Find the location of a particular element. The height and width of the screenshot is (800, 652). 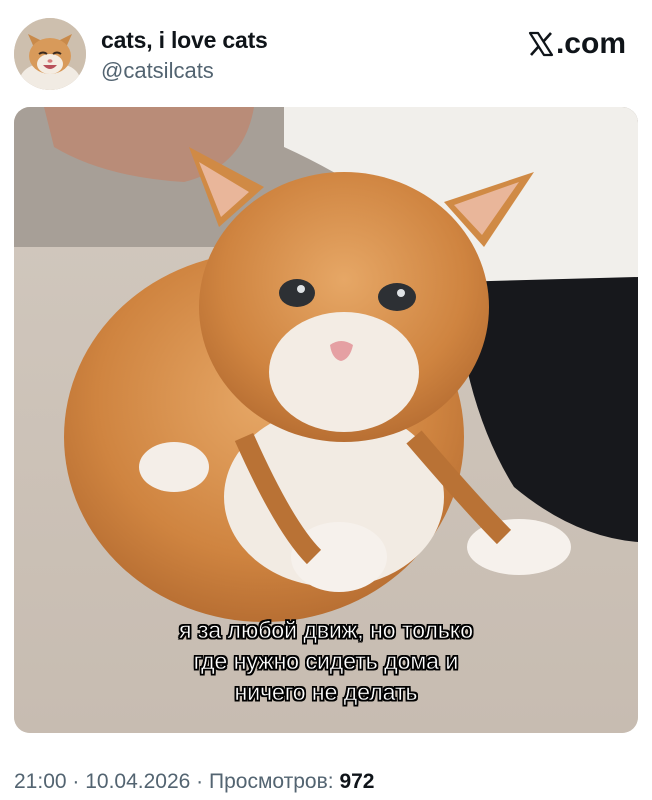

post-time: 21:00 is located at coordinates (40, 781).